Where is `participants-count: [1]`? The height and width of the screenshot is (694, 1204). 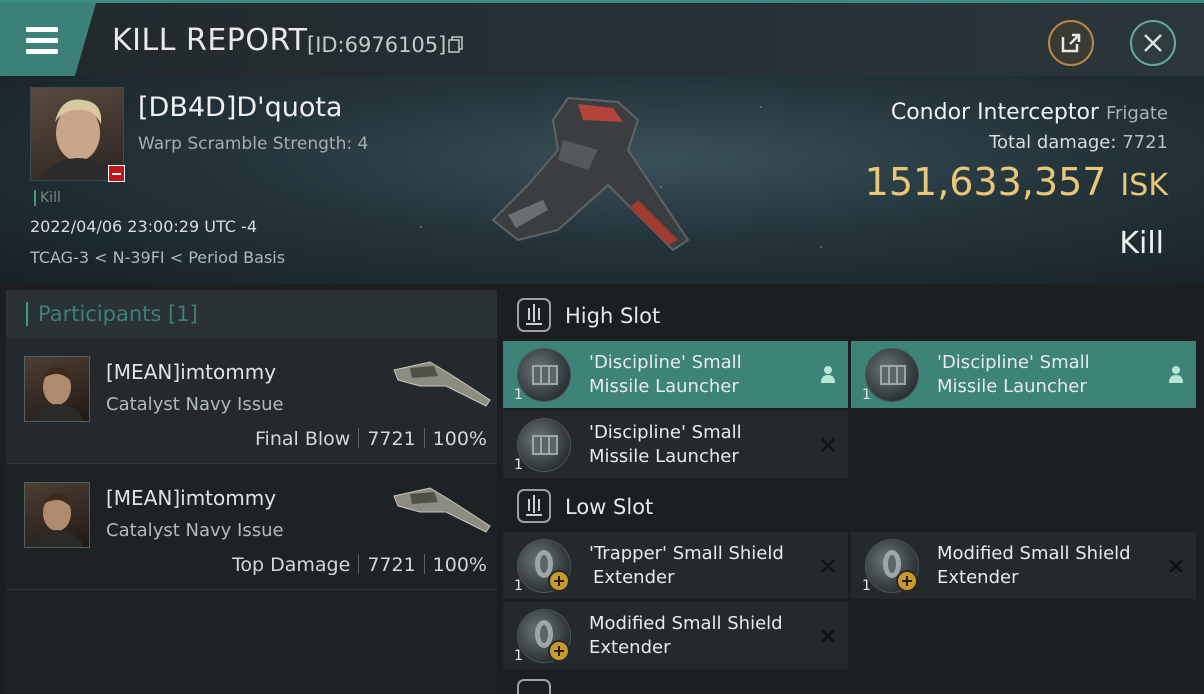 participants-count: [1] is located at coordinates (183, 314).